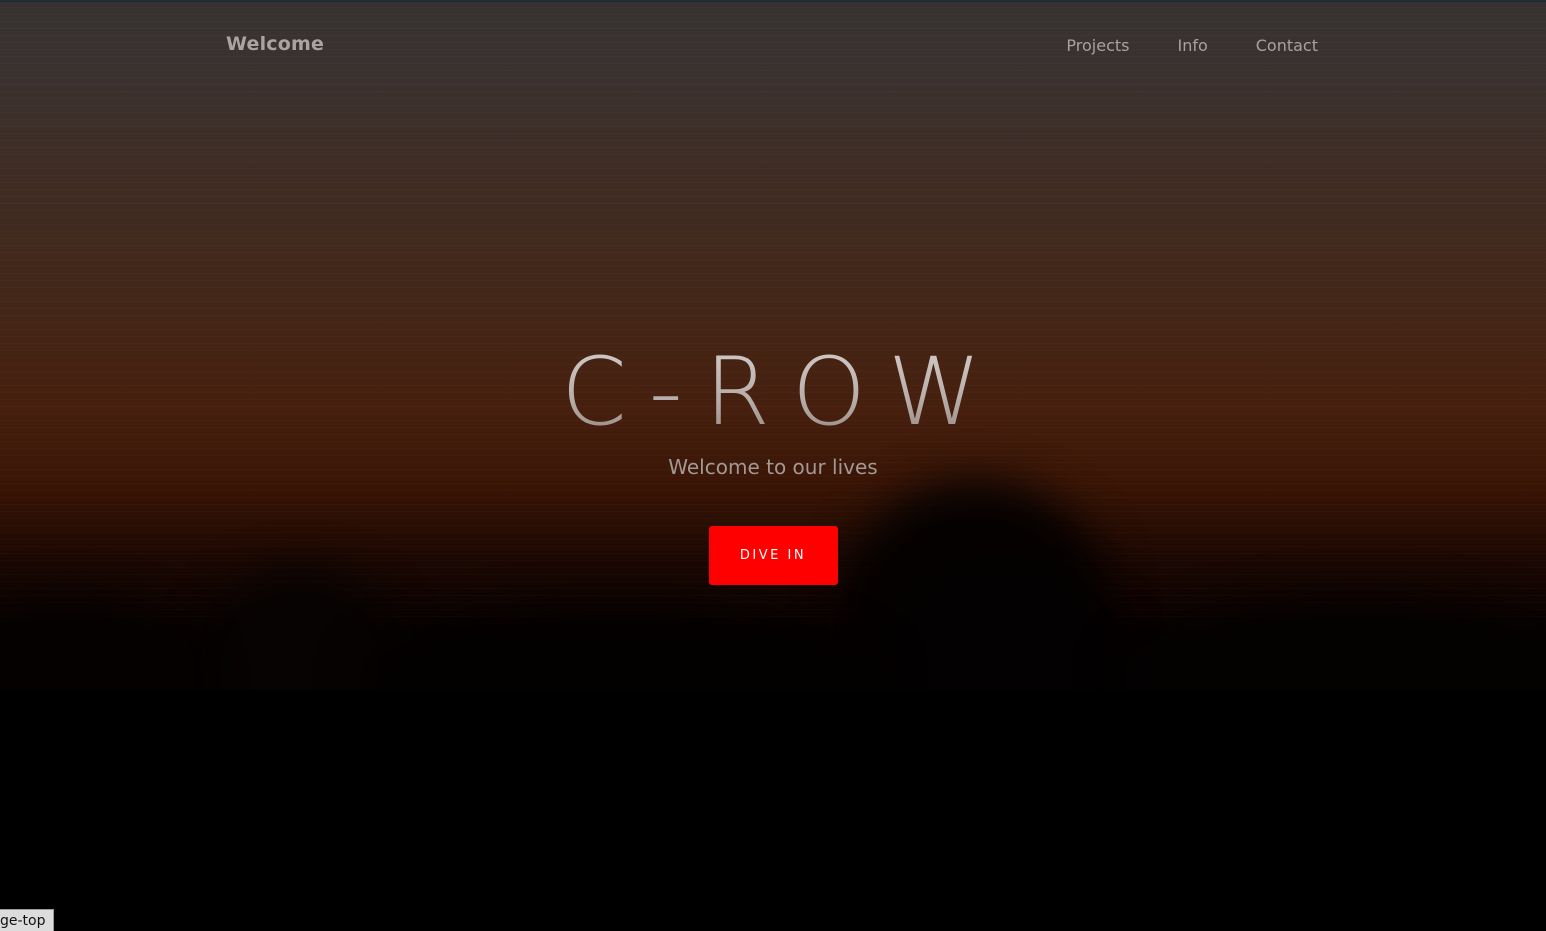 The image size is (1546, 931). I want to click on navbar: Welcome Projects Info Contact, so click(773, 46).